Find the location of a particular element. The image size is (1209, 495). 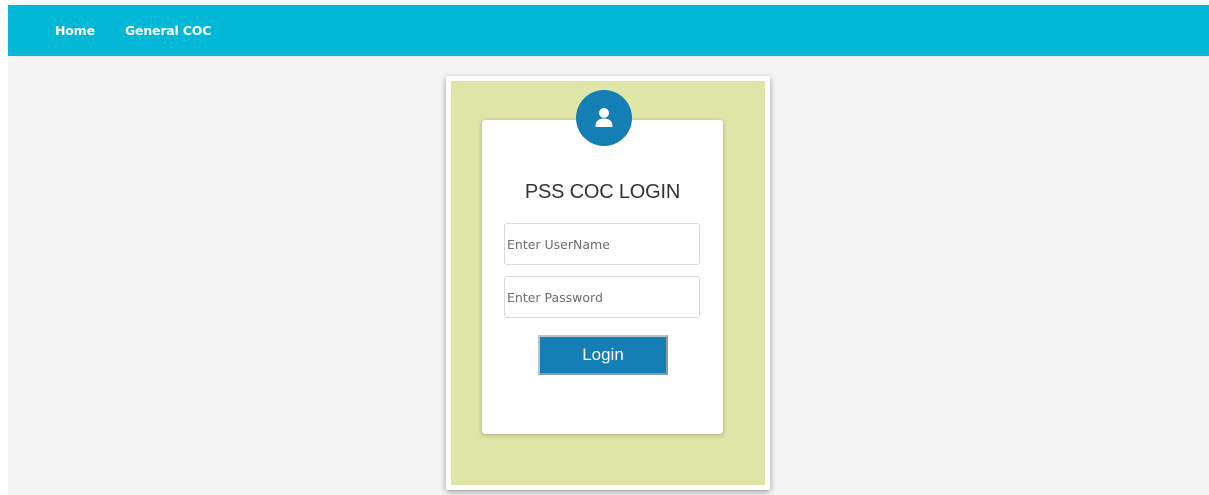

nav-link-home: Home is located at coordinates (75, 30).